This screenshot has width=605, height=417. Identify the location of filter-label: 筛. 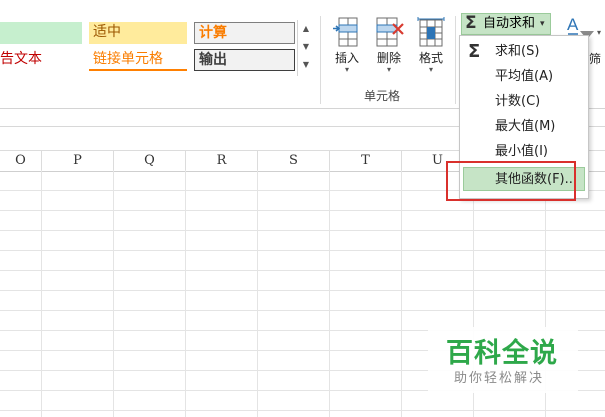
(595, 59).